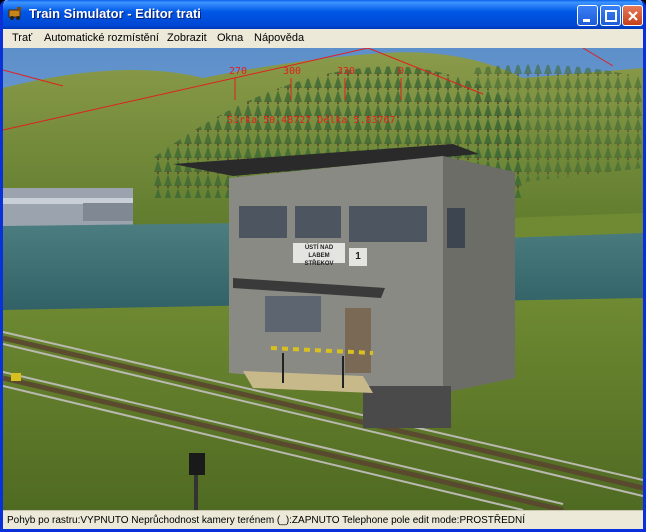 This screenshot has width=646, height=532. Describe the element at coordinates (230, 38) in the screenshot. I see `menu-okna: Okna` at that location.